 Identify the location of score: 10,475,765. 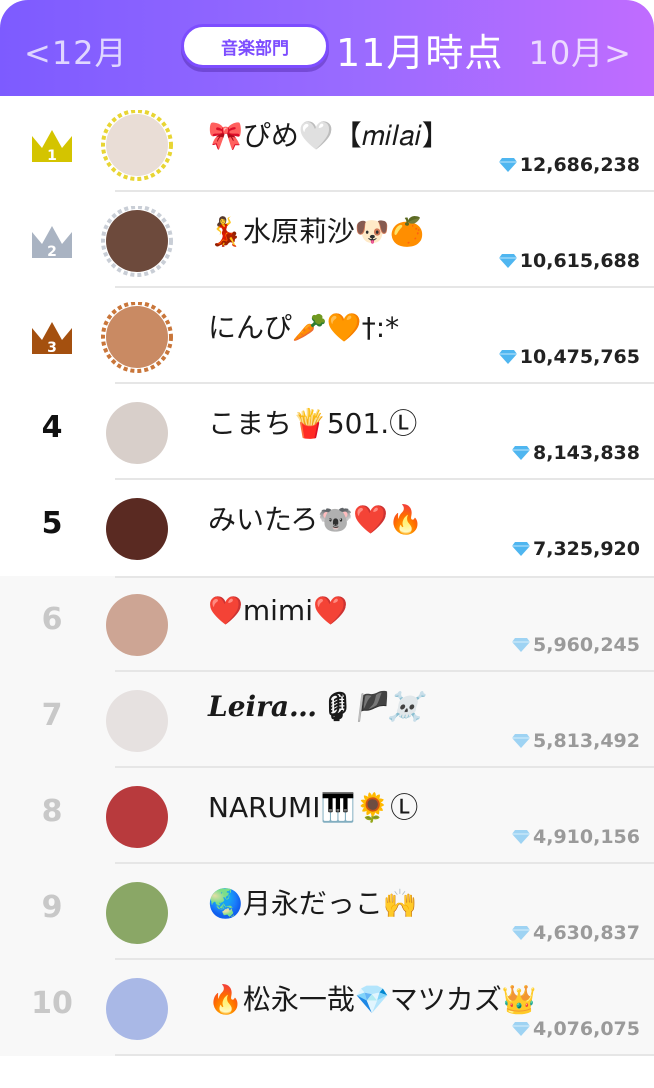
(569, 357).